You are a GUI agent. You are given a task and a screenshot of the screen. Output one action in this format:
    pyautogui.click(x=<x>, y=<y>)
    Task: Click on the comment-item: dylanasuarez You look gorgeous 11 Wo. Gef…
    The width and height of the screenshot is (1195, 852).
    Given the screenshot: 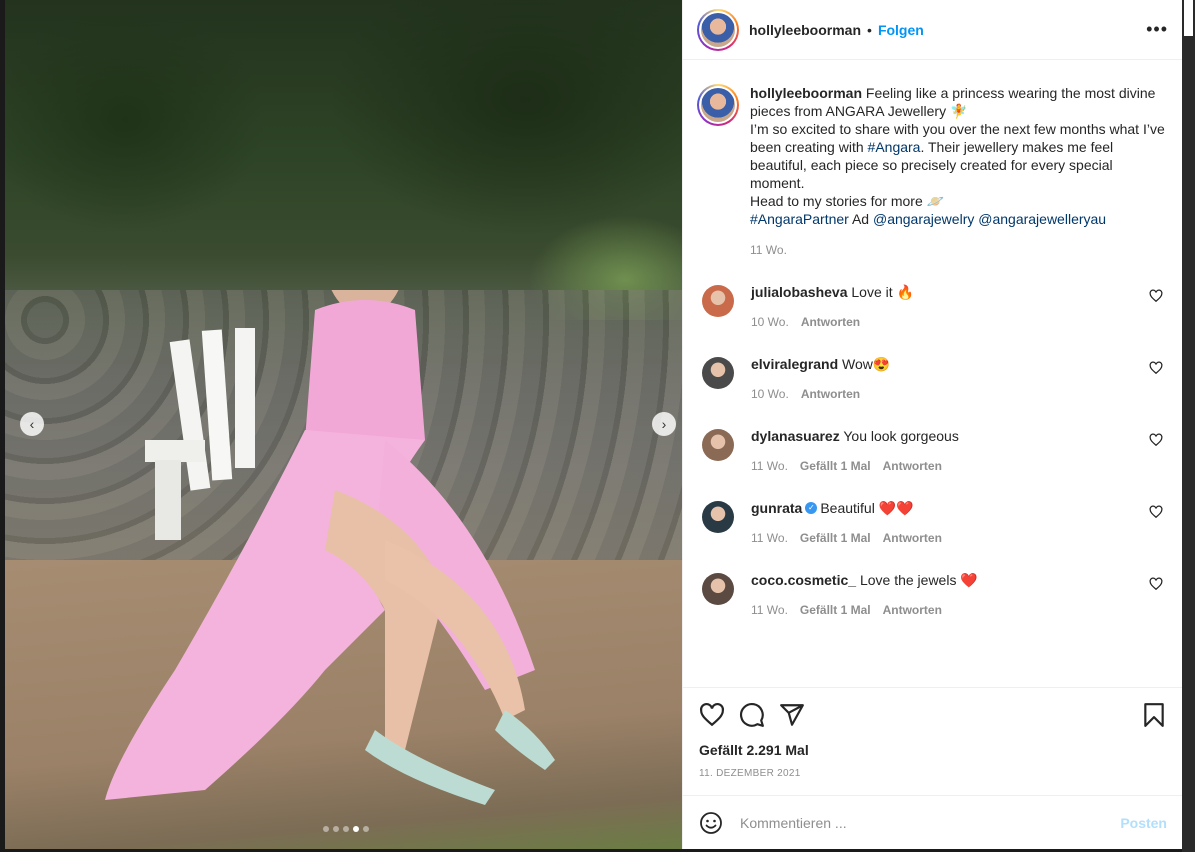 What is the action you would take?
    pyautogui.click(x=932, y=449)
    